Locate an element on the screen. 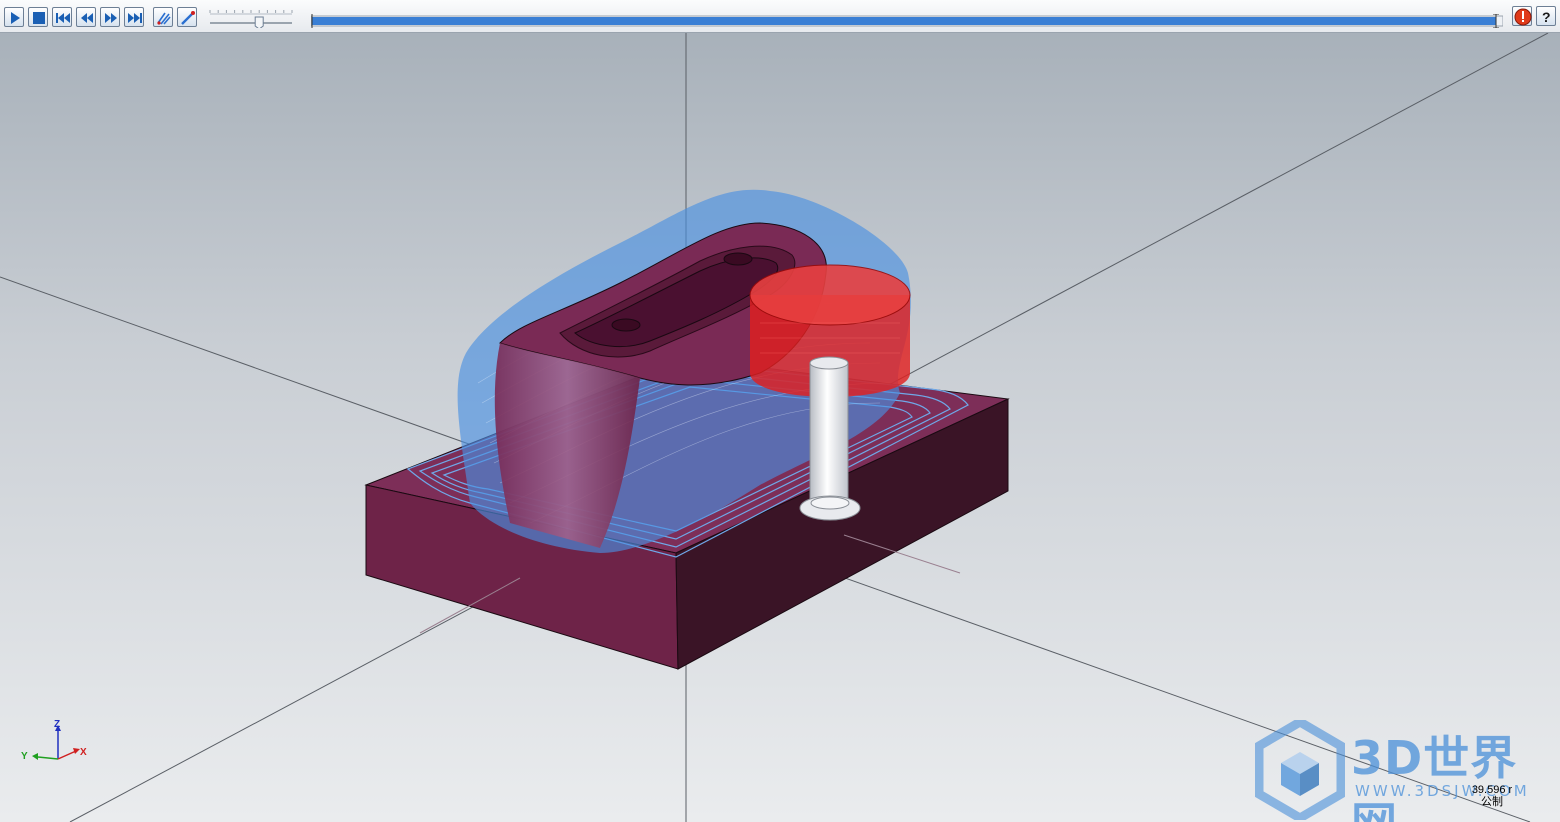 The width and height of the screenshot is (1560, 822). slider-thumb is located at coordinates (259, 22).